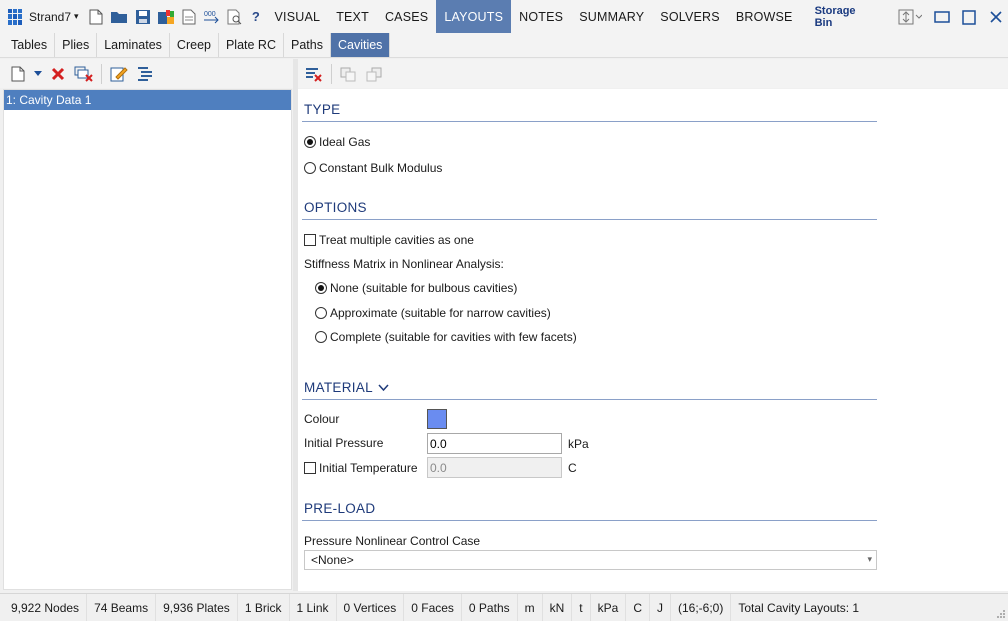  Describe the element at coordinates (335, 207) in the screenshot. I see `options-section-title: OPTIONS` at that location.